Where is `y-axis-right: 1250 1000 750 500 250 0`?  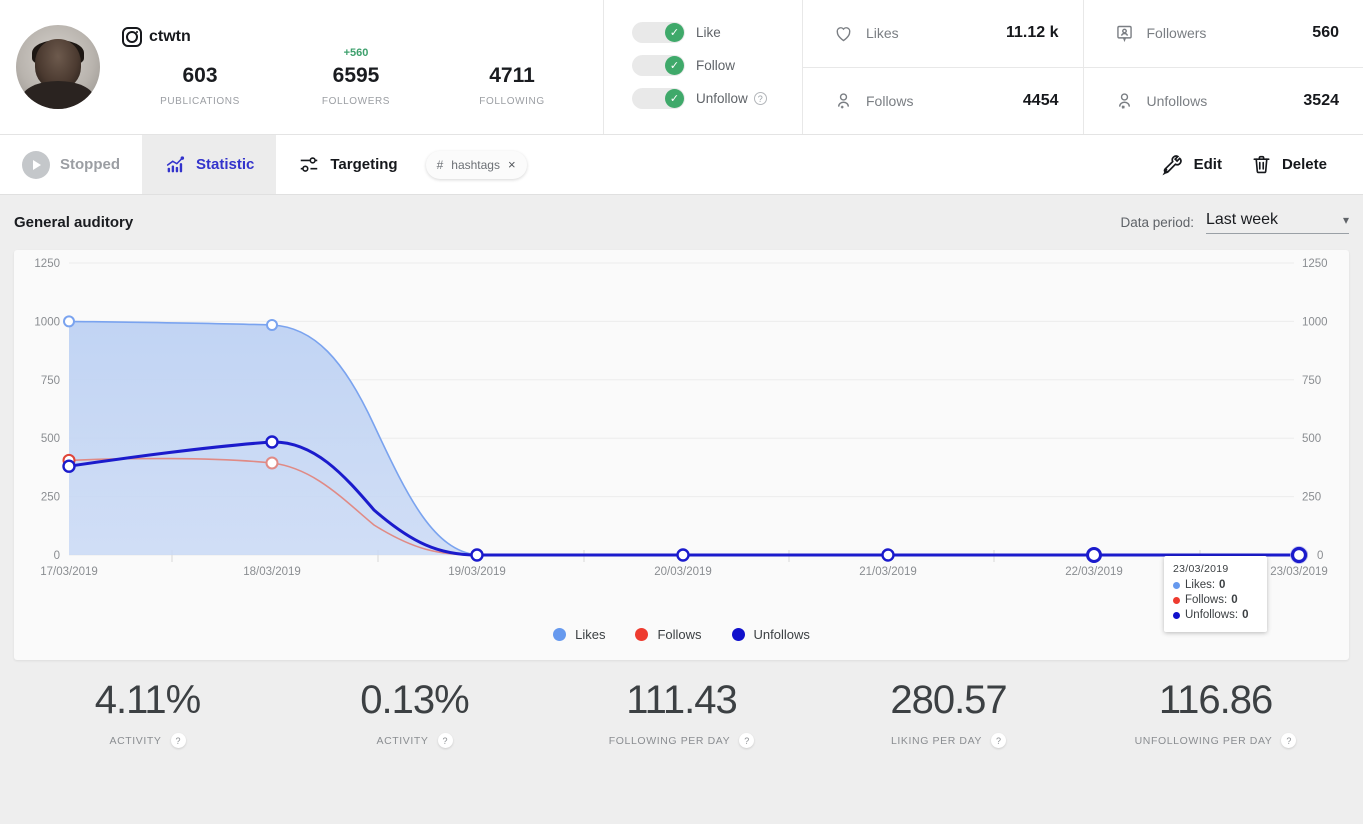
y-axis-right: 1250 1000 750 500 250 0 is located at coordinates (1315, 410).